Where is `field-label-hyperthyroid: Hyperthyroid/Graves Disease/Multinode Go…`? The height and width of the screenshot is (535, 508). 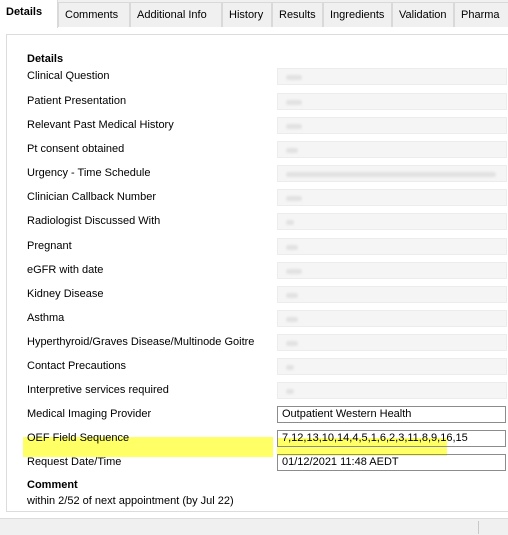
field-label-hyperthyroid: Hyperthyroid/Graves Disease/Multinode Go… is located at coordinates (141, 342).